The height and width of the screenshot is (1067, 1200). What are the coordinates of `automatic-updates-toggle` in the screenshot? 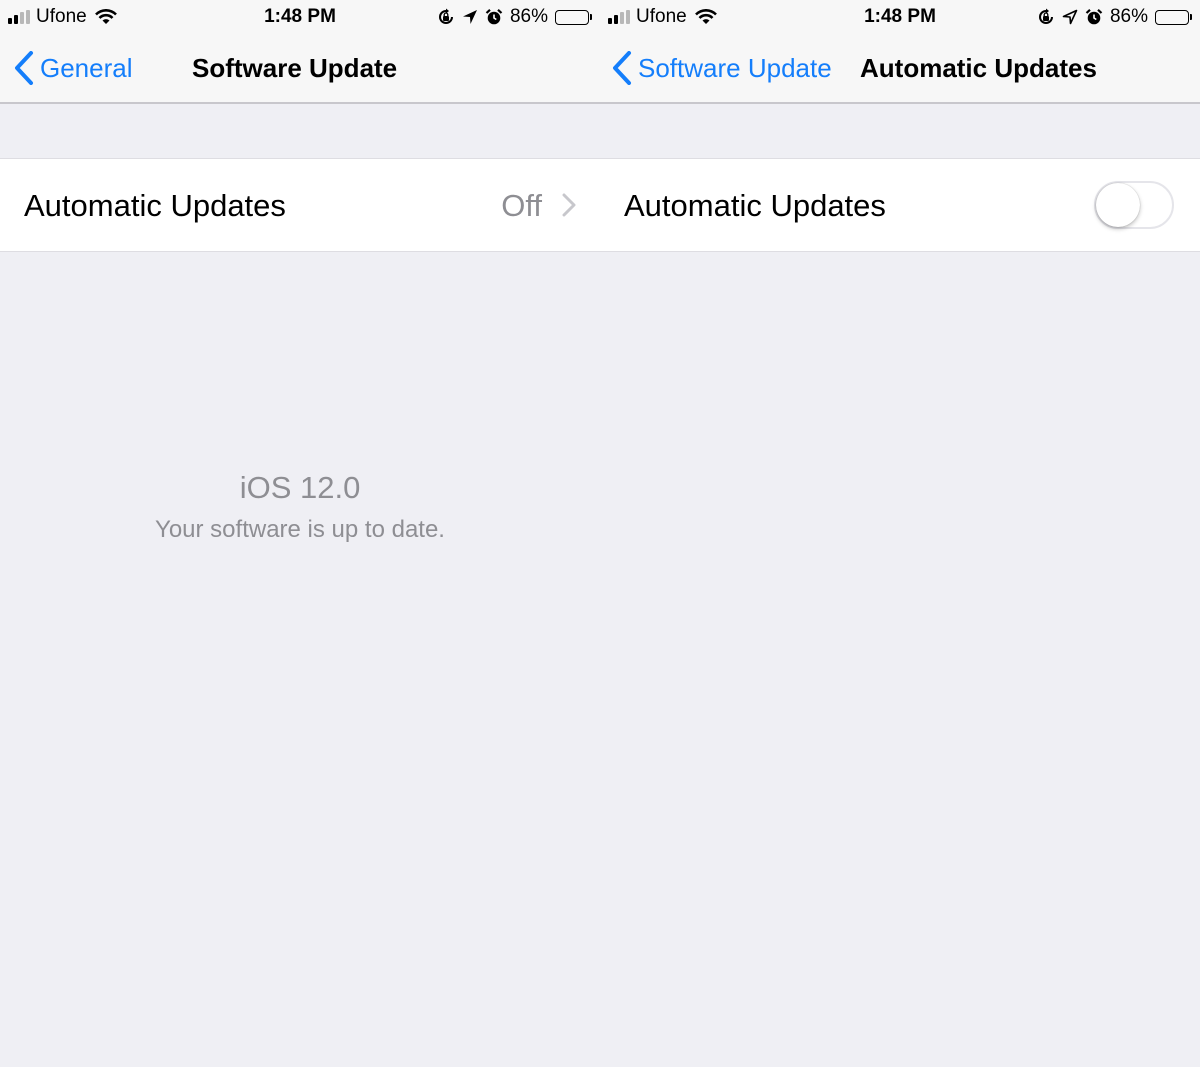 It's located at (1134, 205).